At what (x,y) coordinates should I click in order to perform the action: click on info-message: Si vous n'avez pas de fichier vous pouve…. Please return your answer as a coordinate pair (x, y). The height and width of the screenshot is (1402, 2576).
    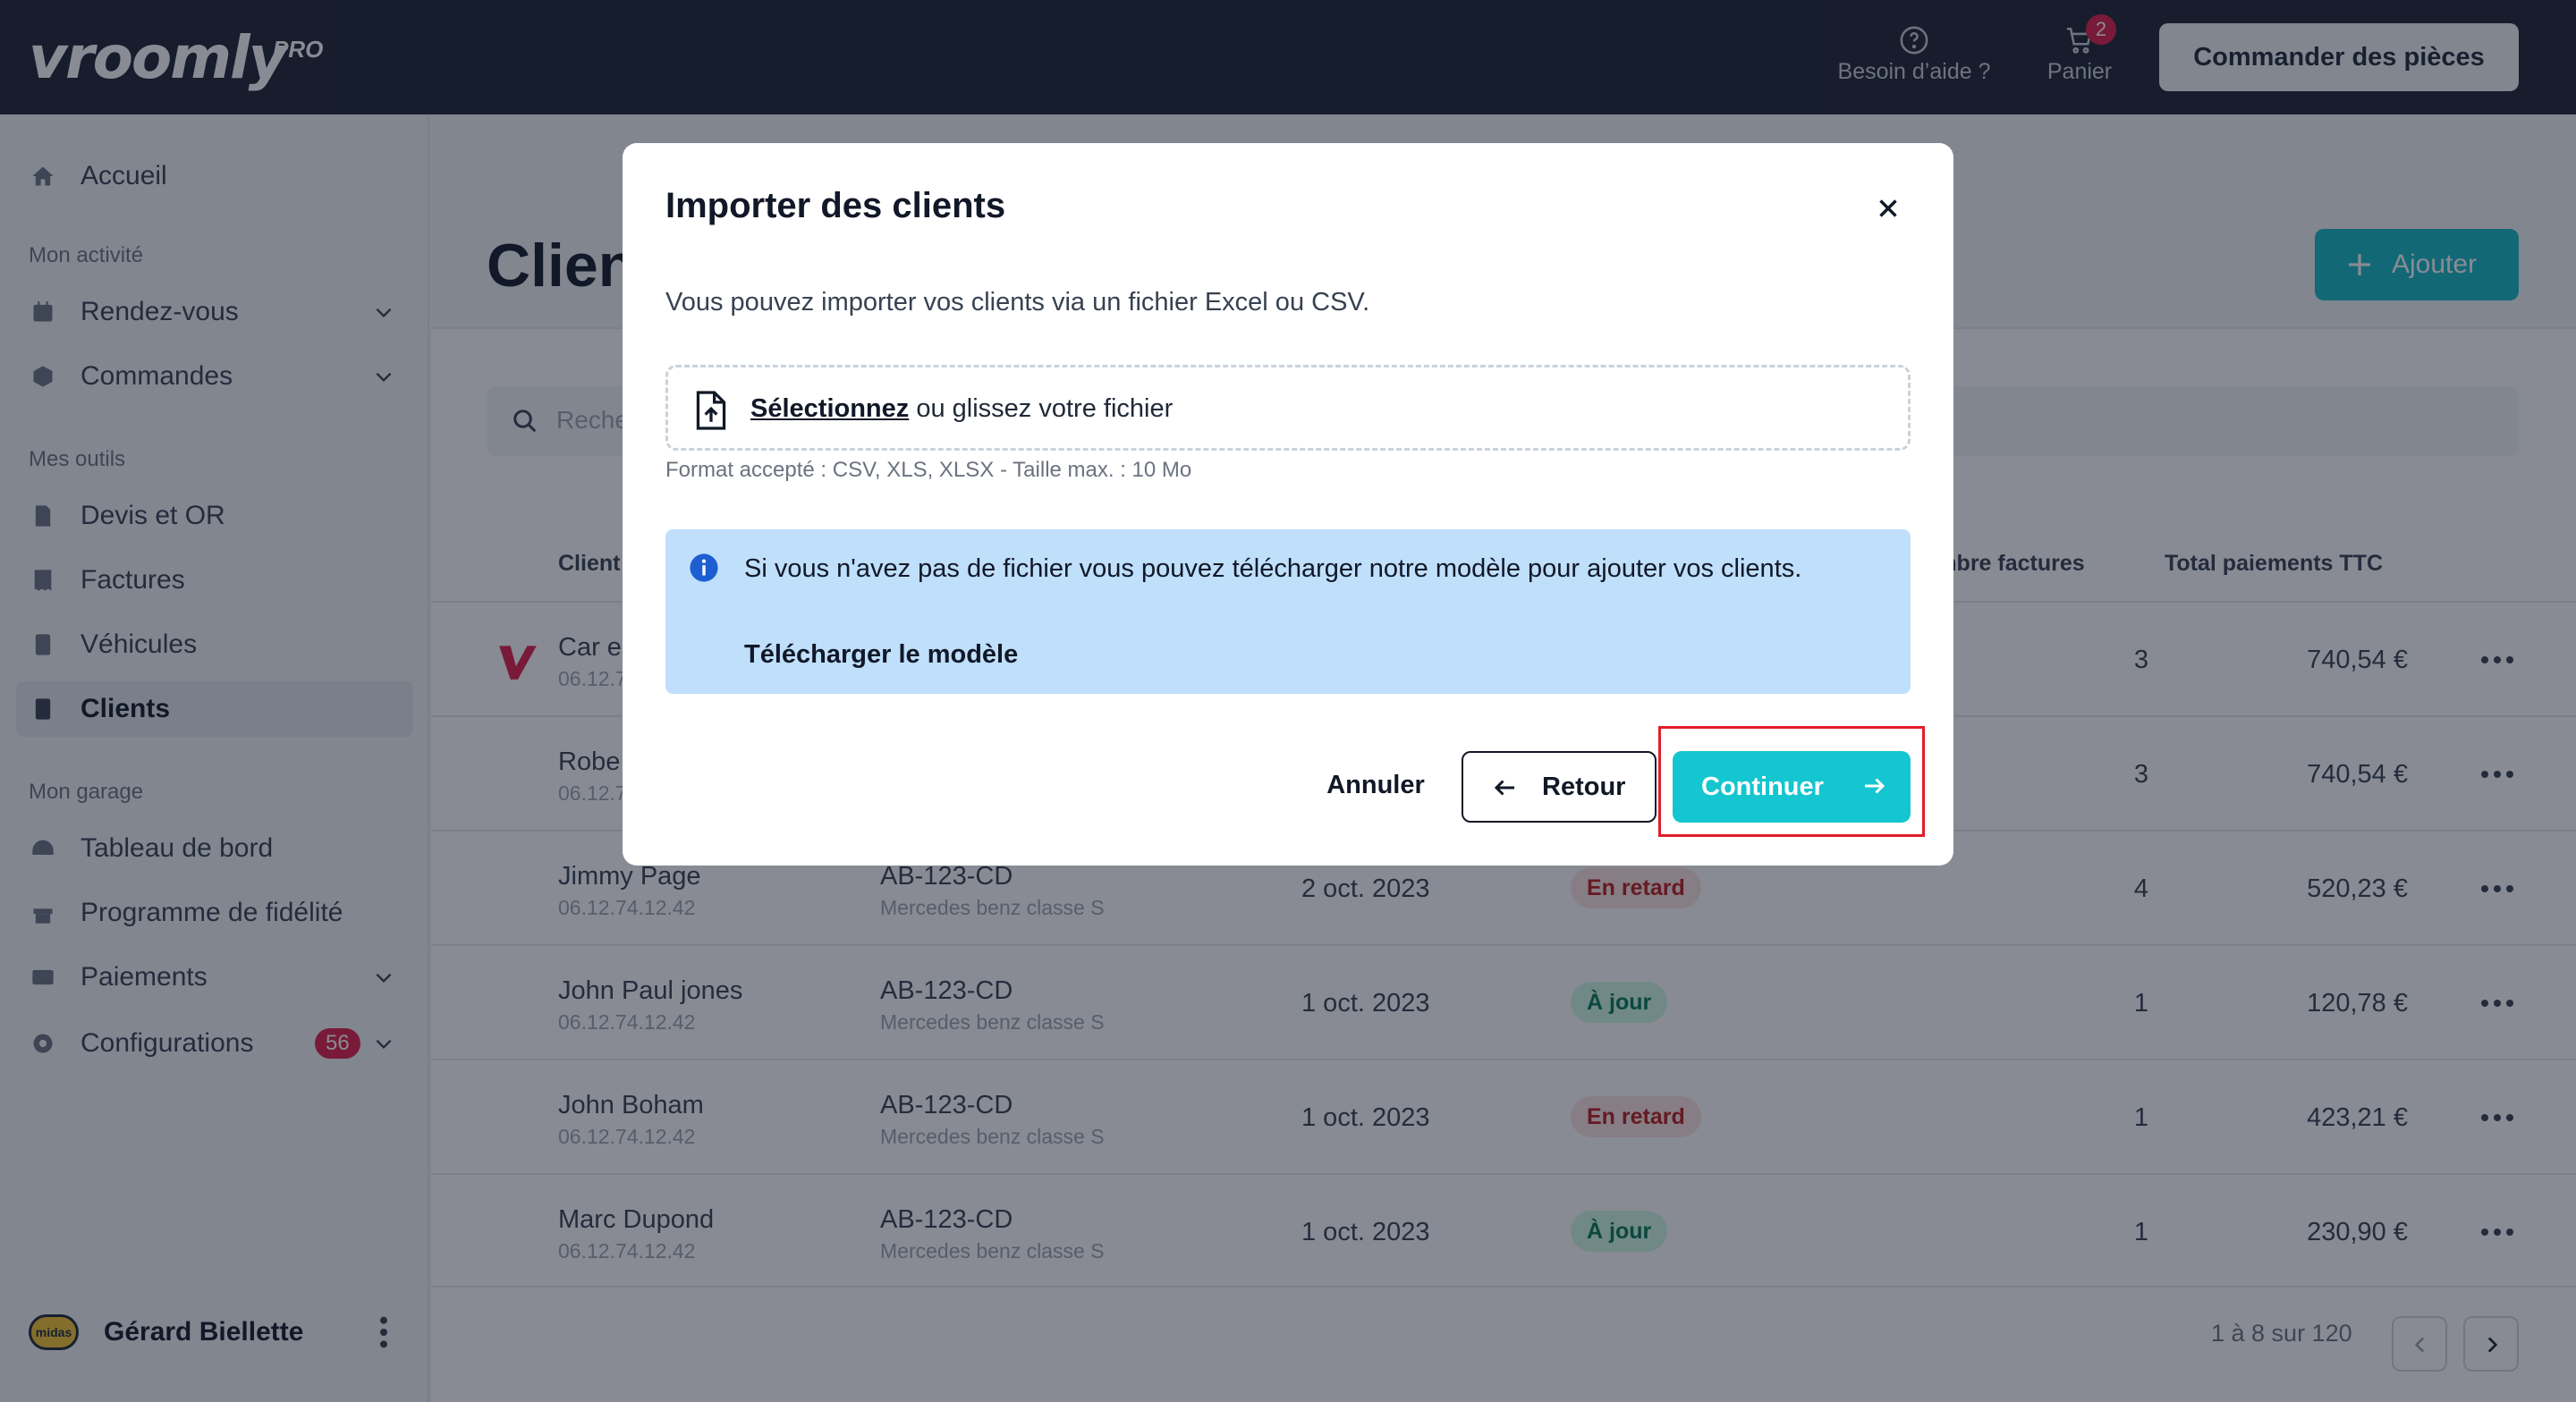
    Looking at the image, I should click on (1273, 568).